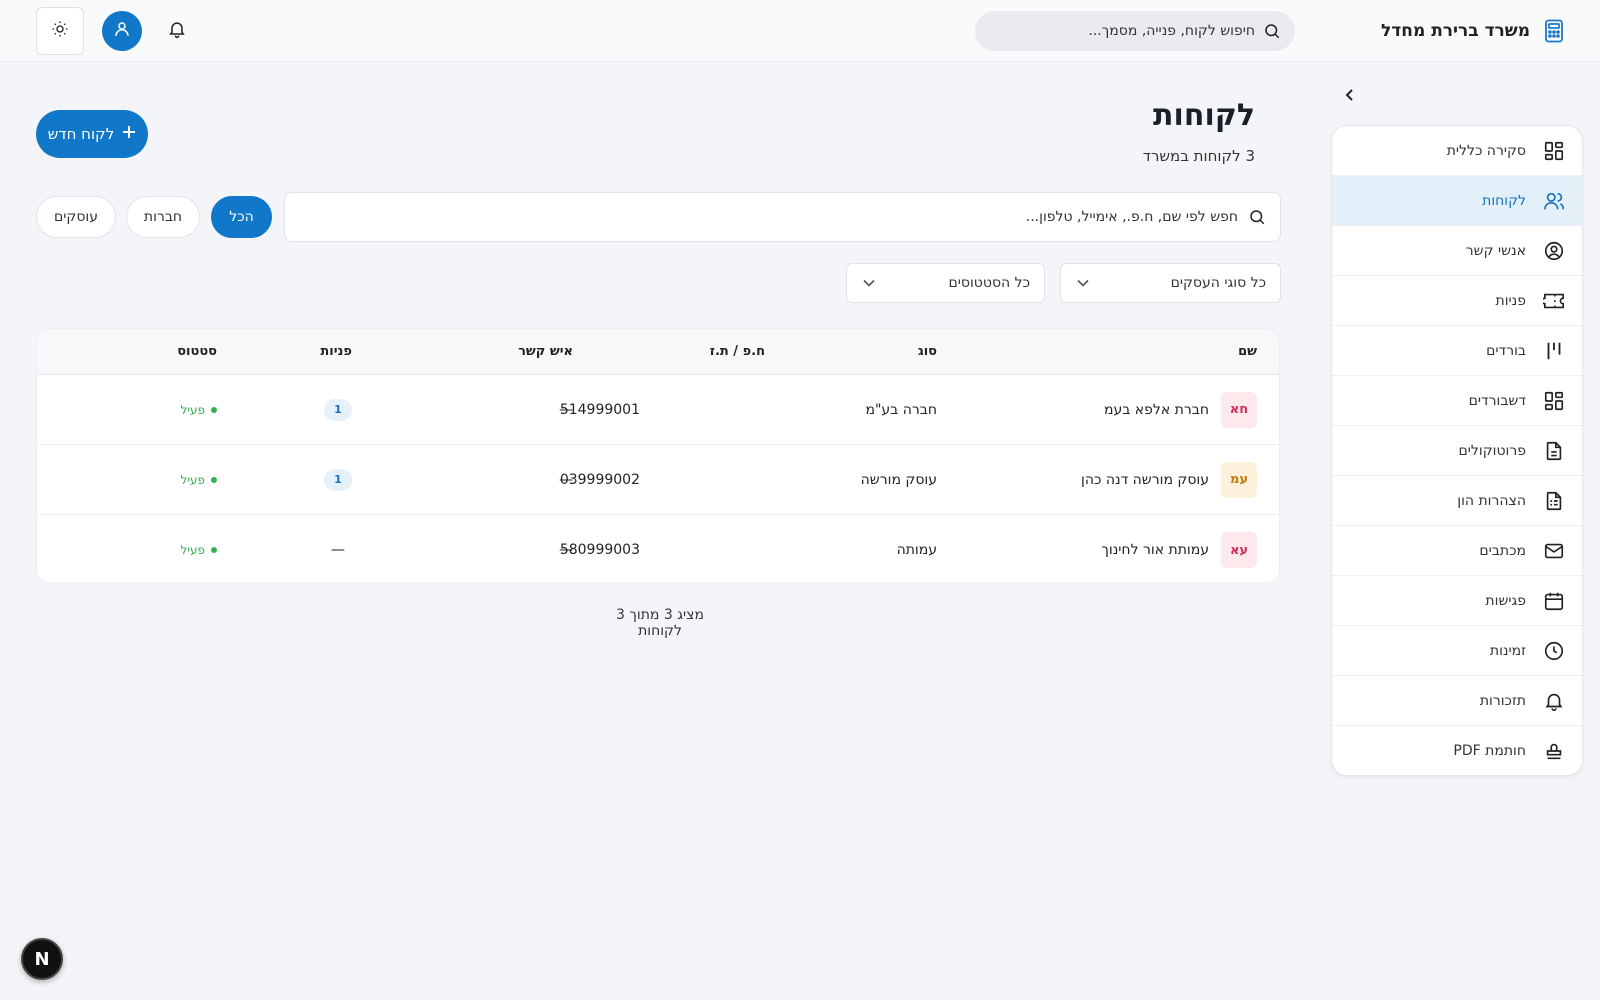  I want to click on sidebar-item-contacts: אנשי קשר, so click(1457, 251).